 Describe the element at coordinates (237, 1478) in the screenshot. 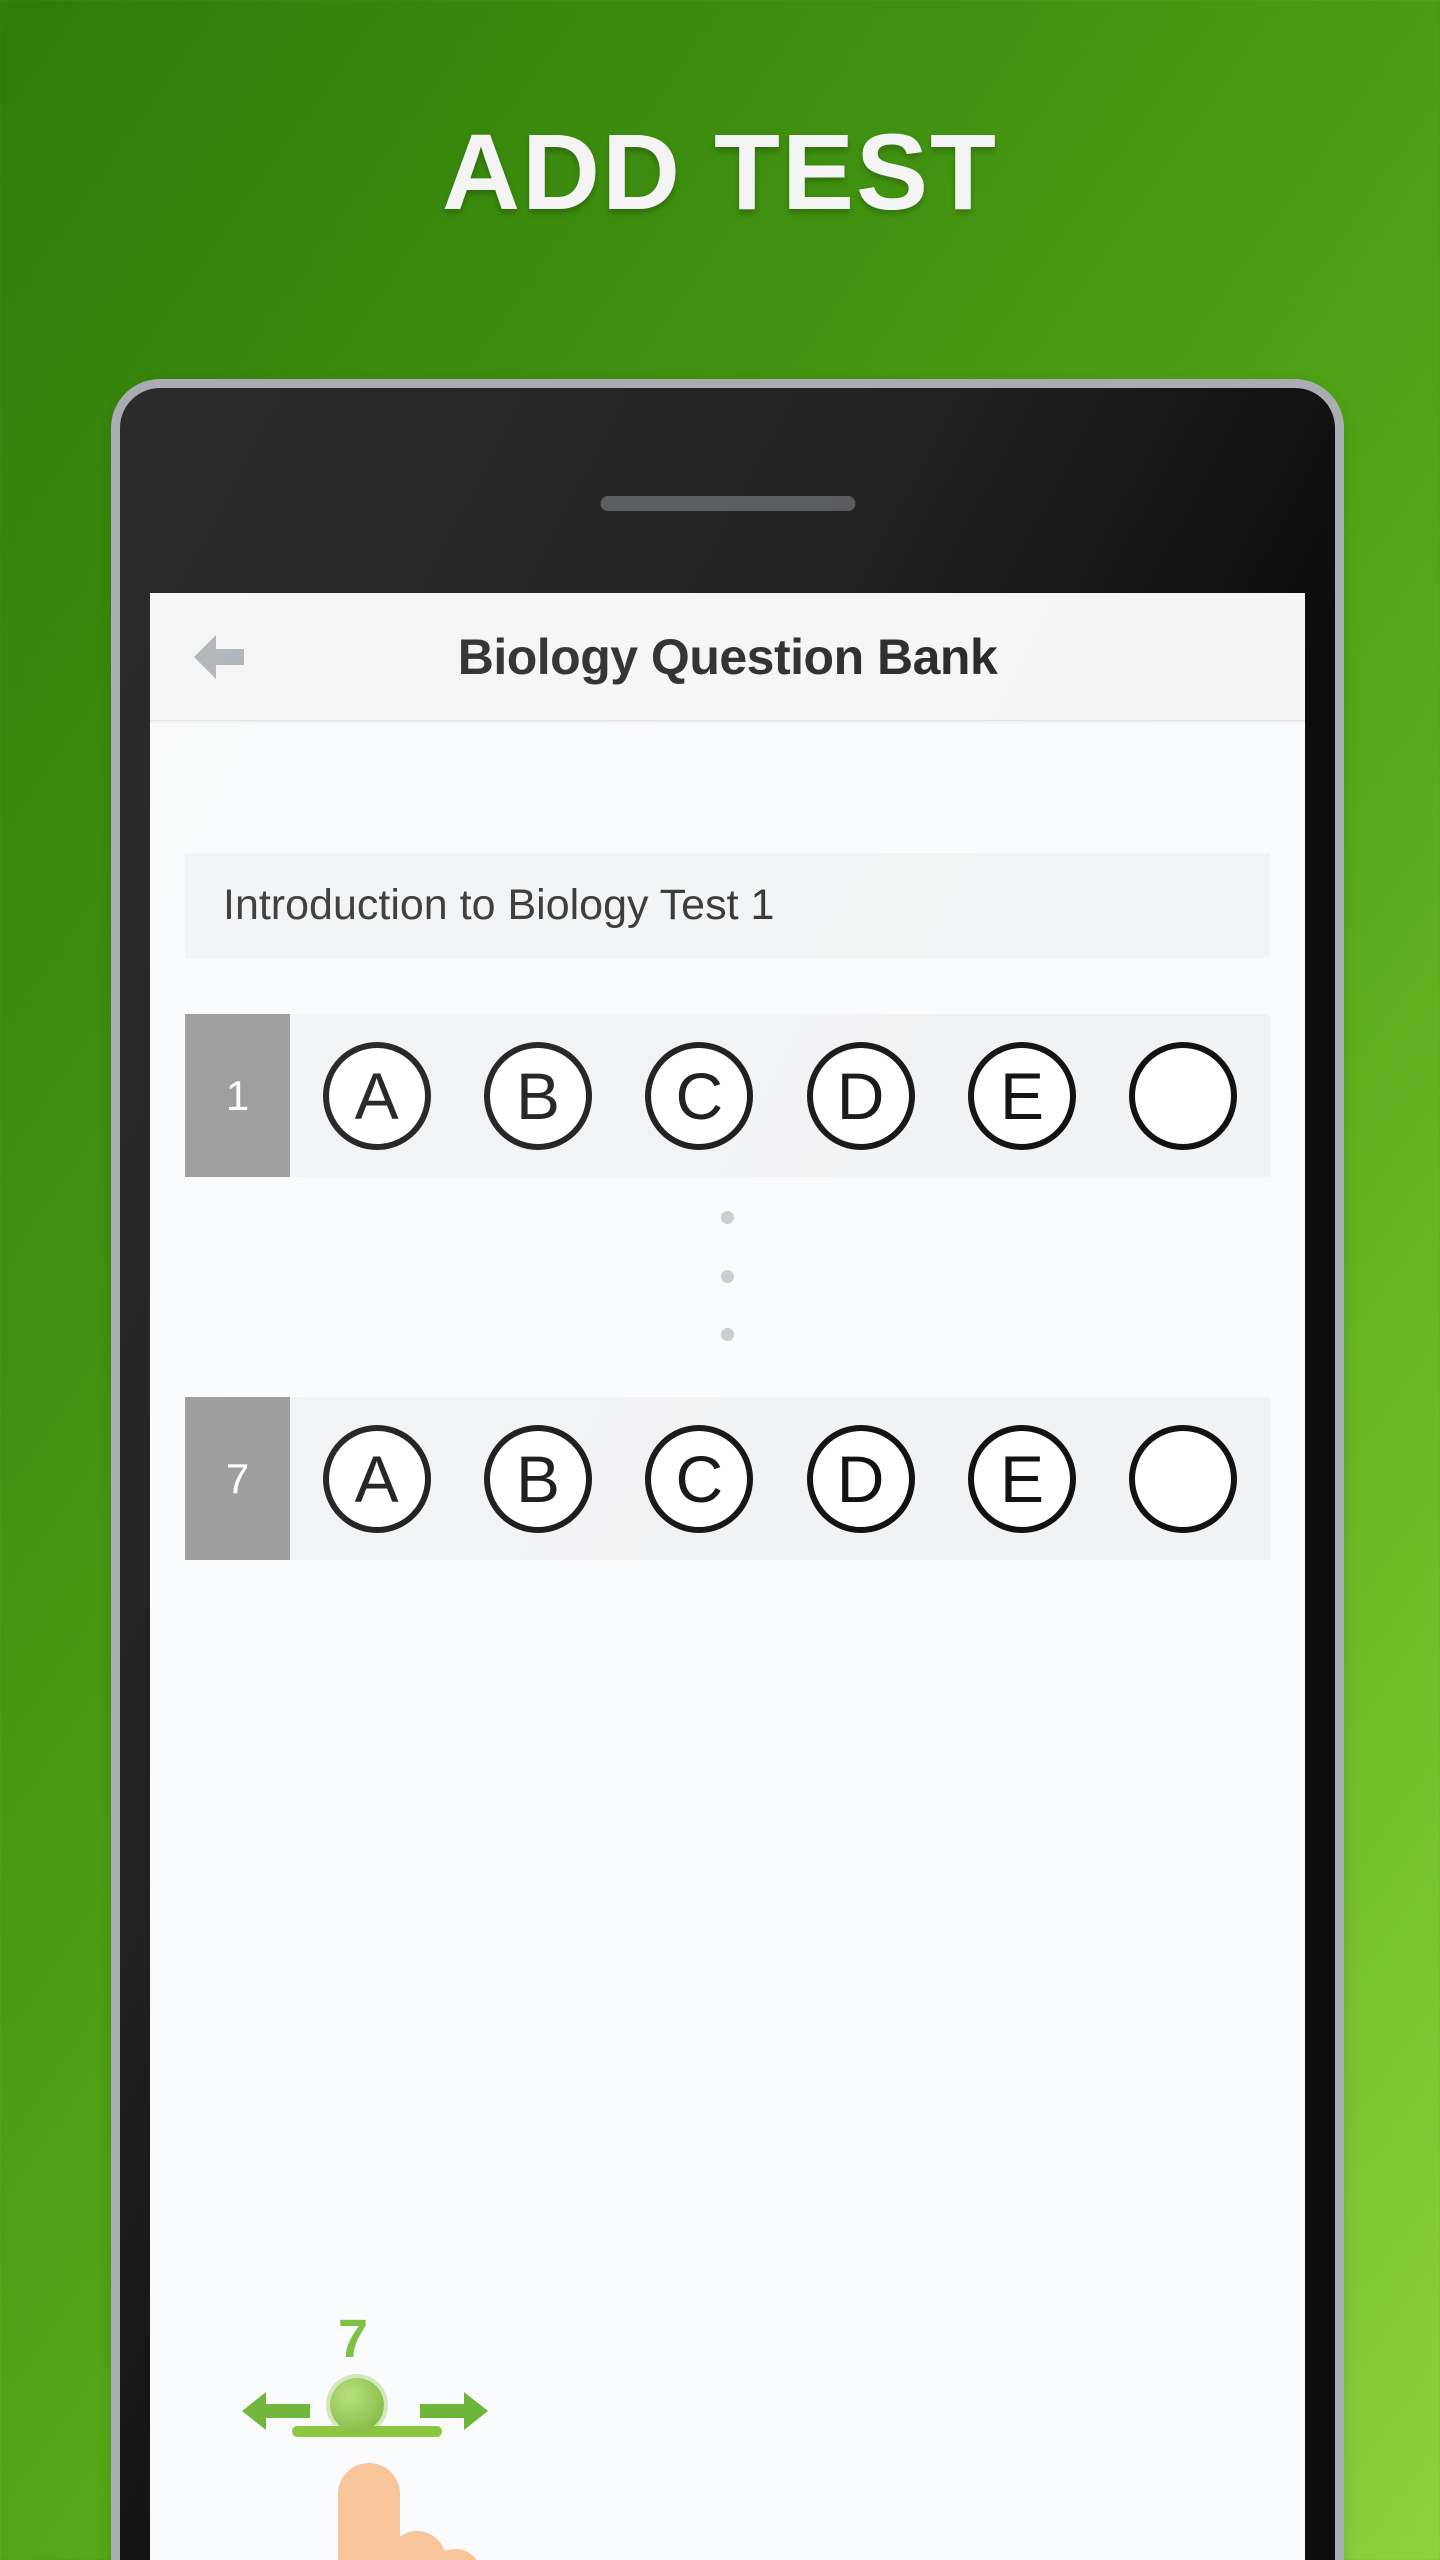

I see `question-number: 7` at that location.